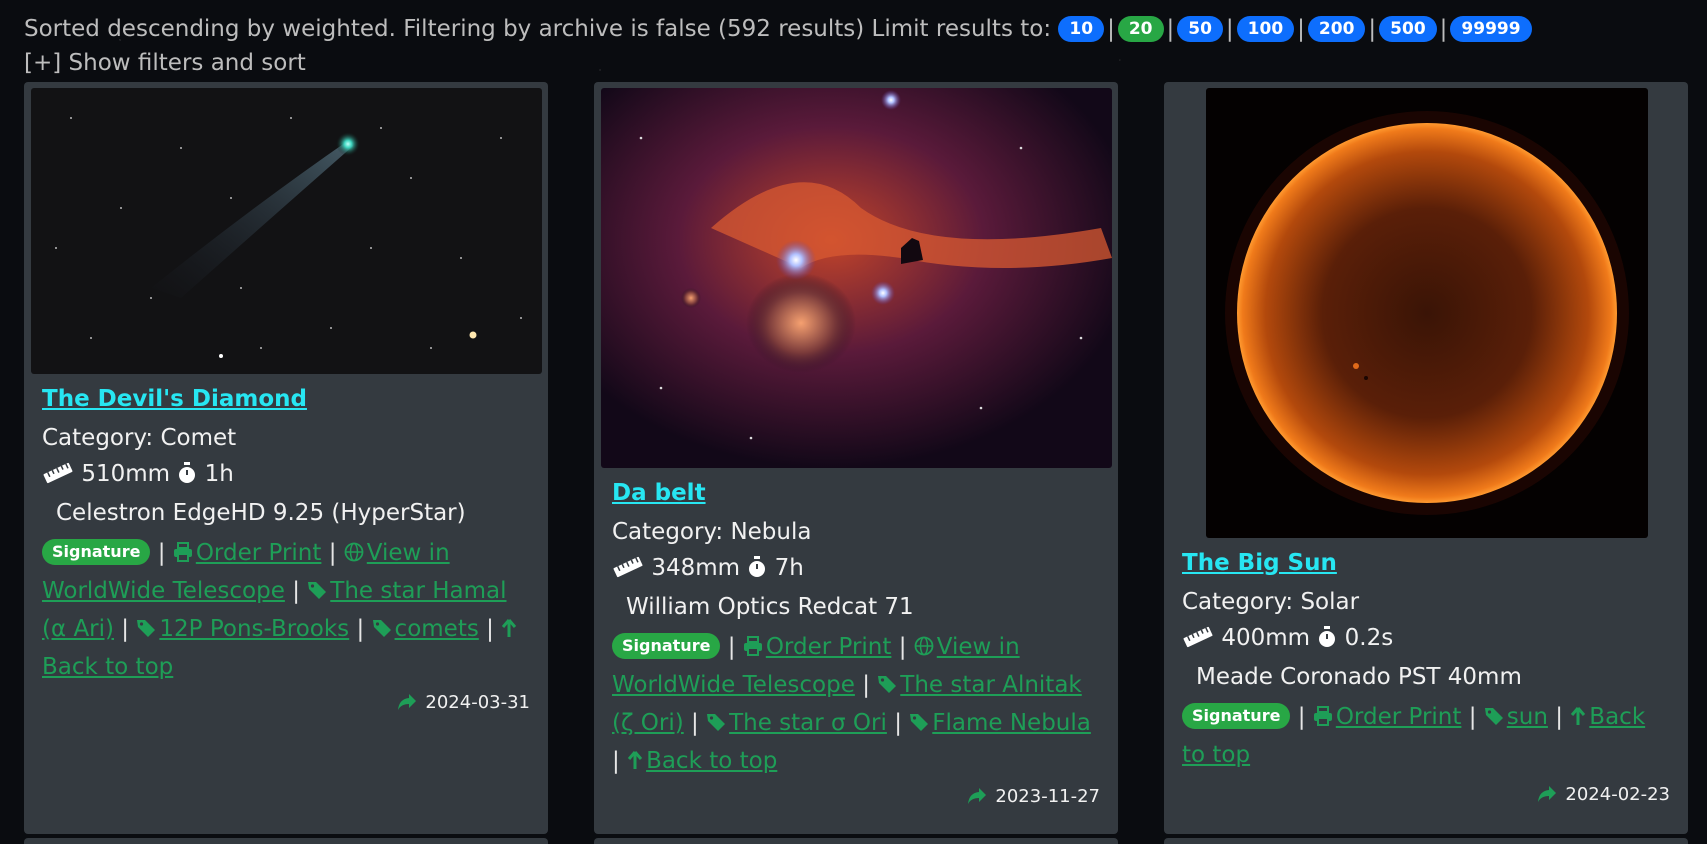 Image resolution: width=1707 pixels, height=844 pixels. Describe the element at coordinates (174, 399) in the screenshot. I see `image-title-link: The Devil's Diamond` at that location.